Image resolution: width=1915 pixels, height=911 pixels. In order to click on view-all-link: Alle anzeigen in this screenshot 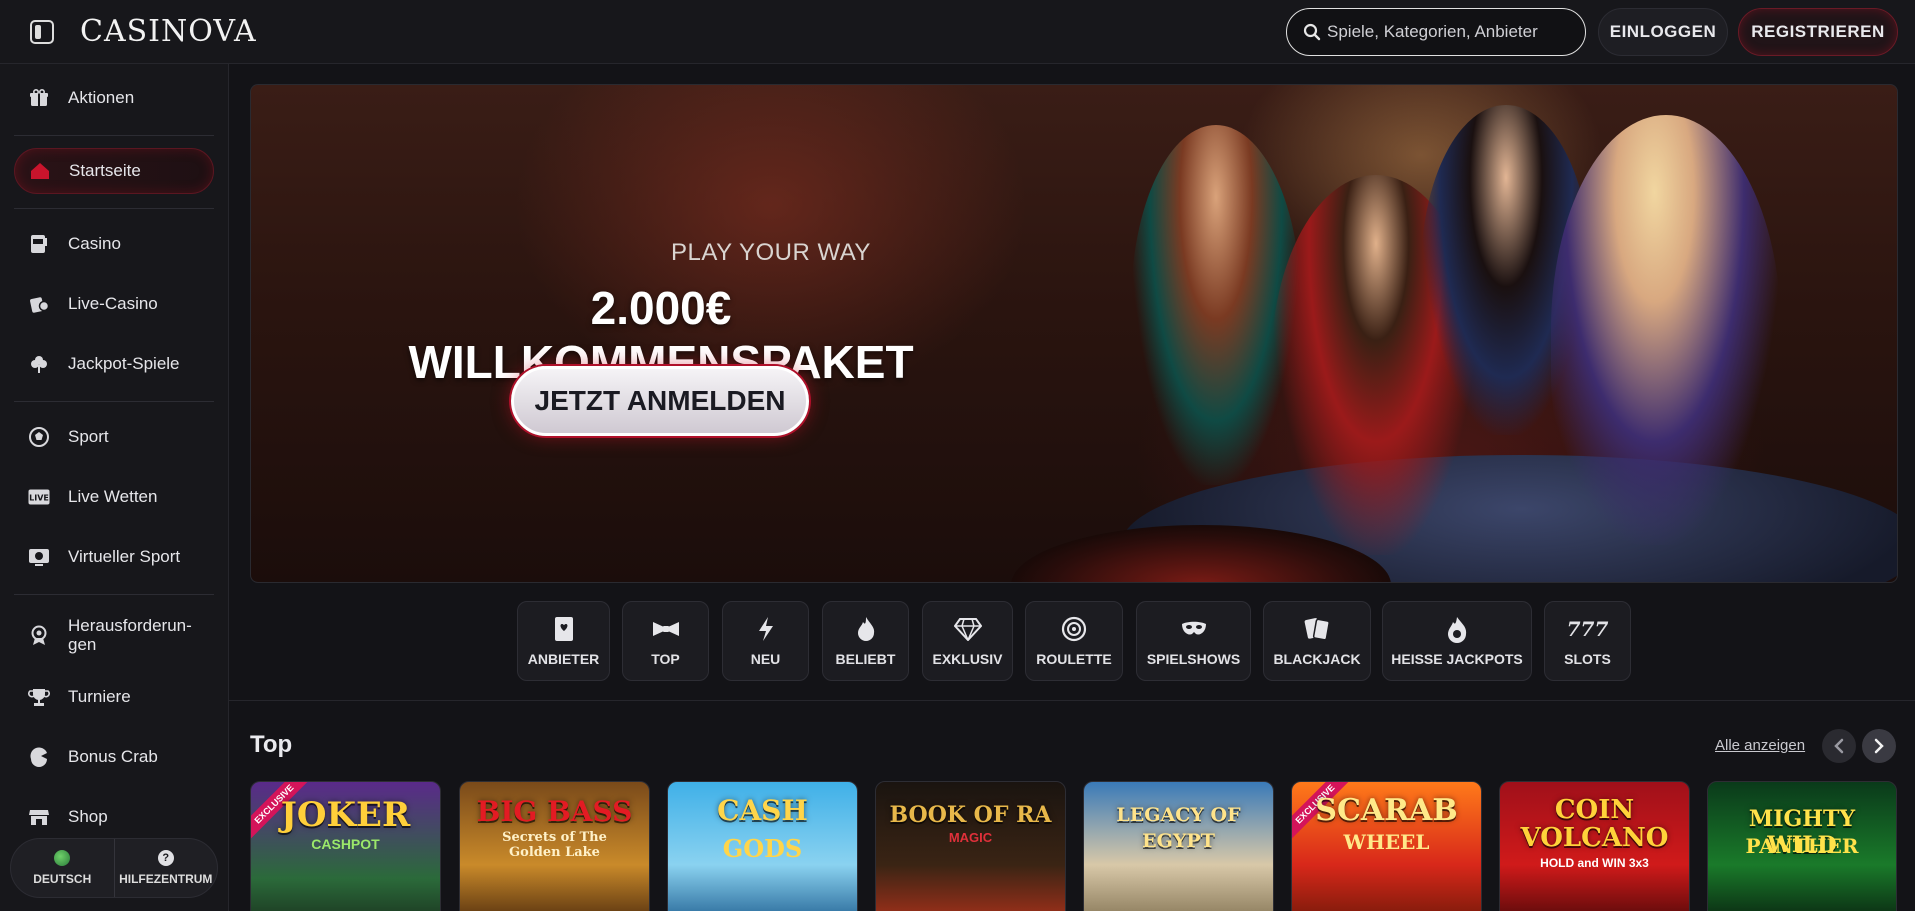, I will do `click(1760, 745)`.